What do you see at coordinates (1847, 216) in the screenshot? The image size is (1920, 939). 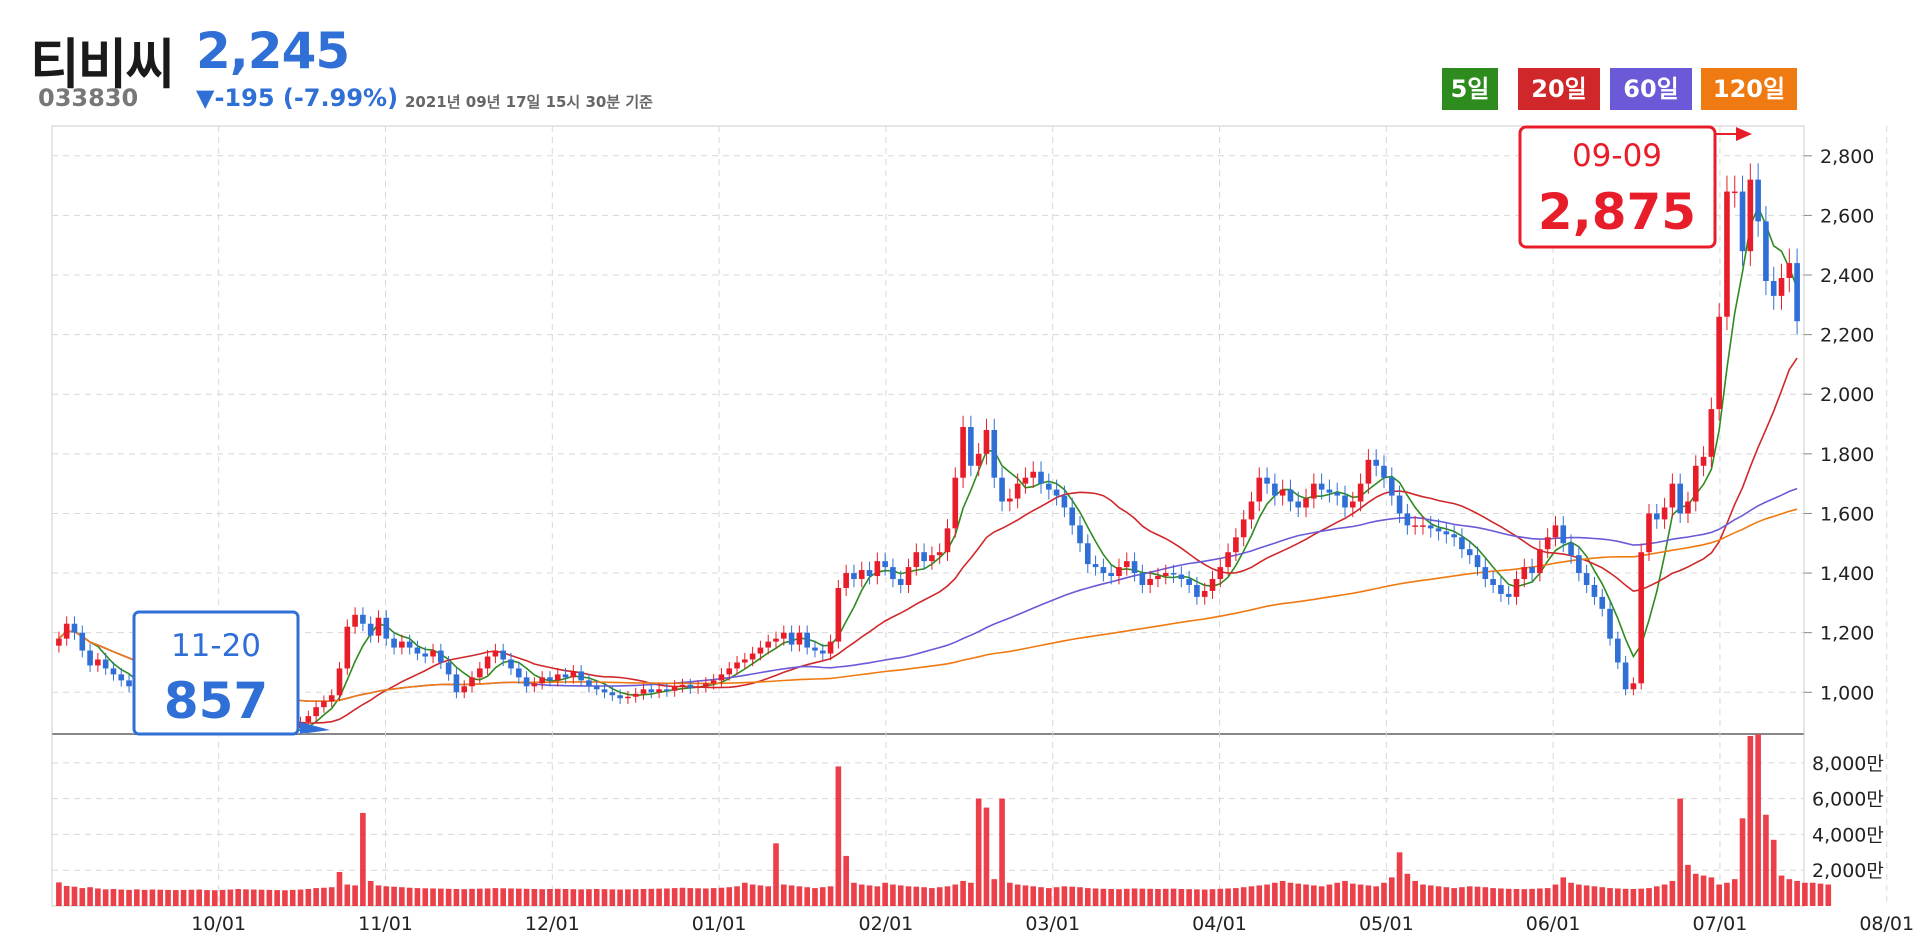 I see `price-tick-label: 2,600` at bounding box center [1847, 216].